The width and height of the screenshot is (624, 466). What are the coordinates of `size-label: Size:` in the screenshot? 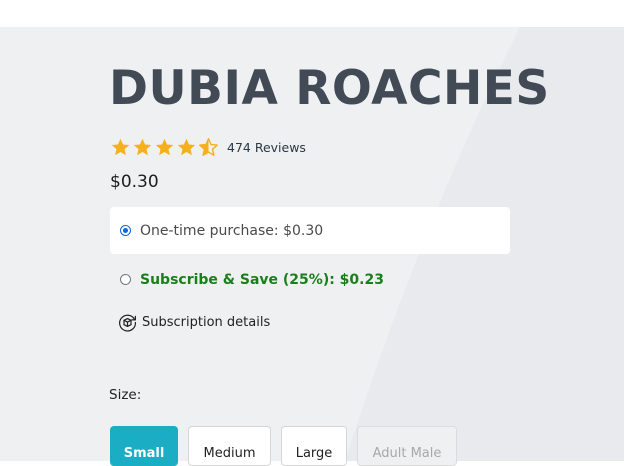 It's located at (125, 395).